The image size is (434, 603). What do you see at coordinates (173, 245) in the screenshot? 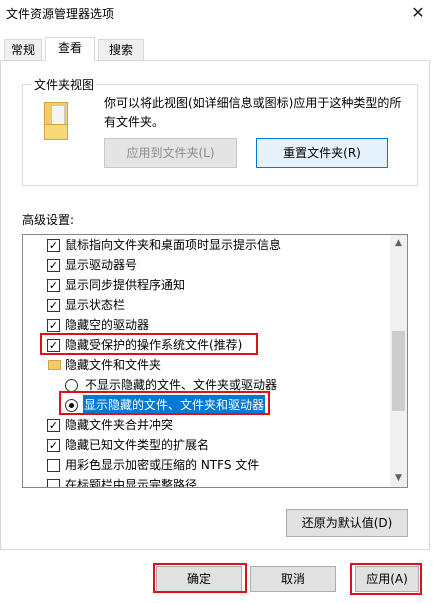
I see `list-item-label: 鼠标指向文件夹和桌面项时显示提示信息` at bounding box center [173, 245].